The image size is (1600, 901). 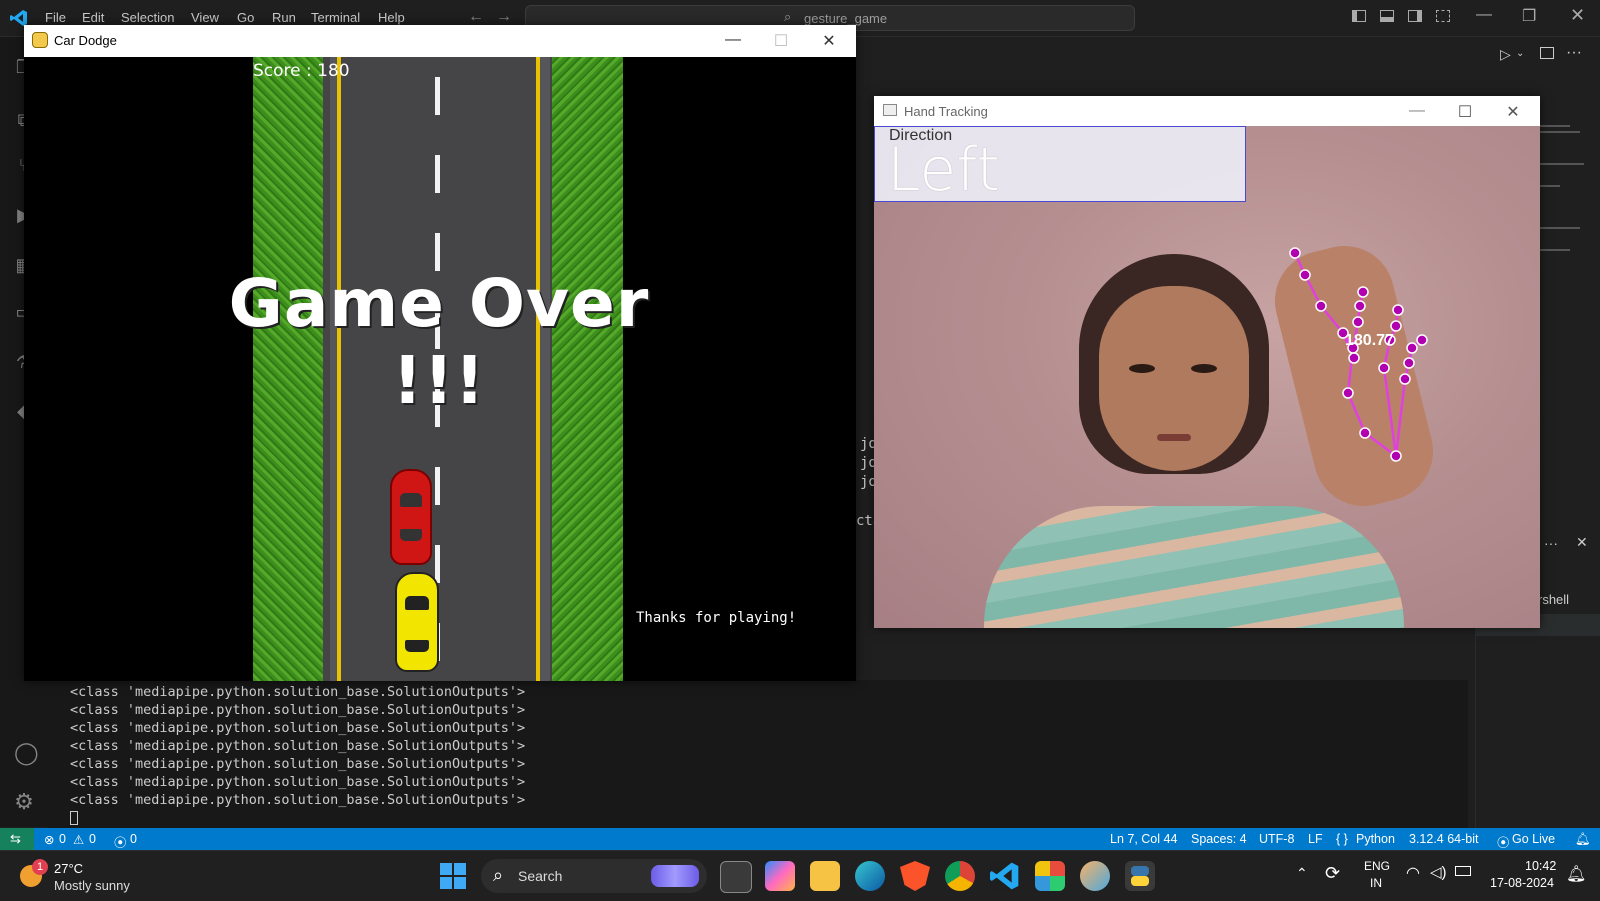 I want to click on menu-file: File, so click(x=55, y=17).